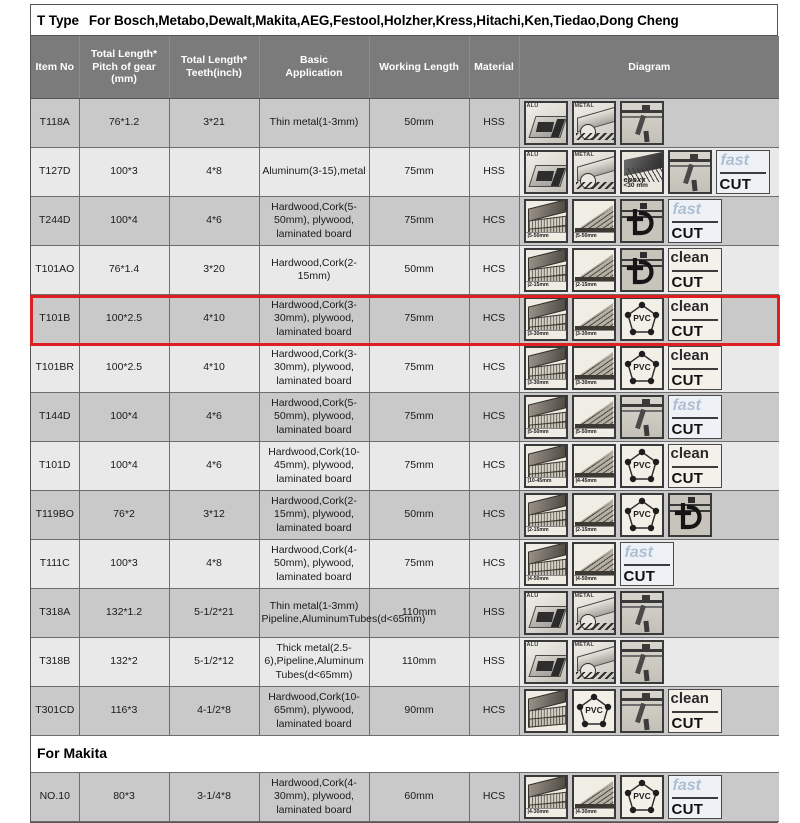 The height and width of the screenshot is (823, 800). I want to click on cell-material: HSS, so click(494, 123).